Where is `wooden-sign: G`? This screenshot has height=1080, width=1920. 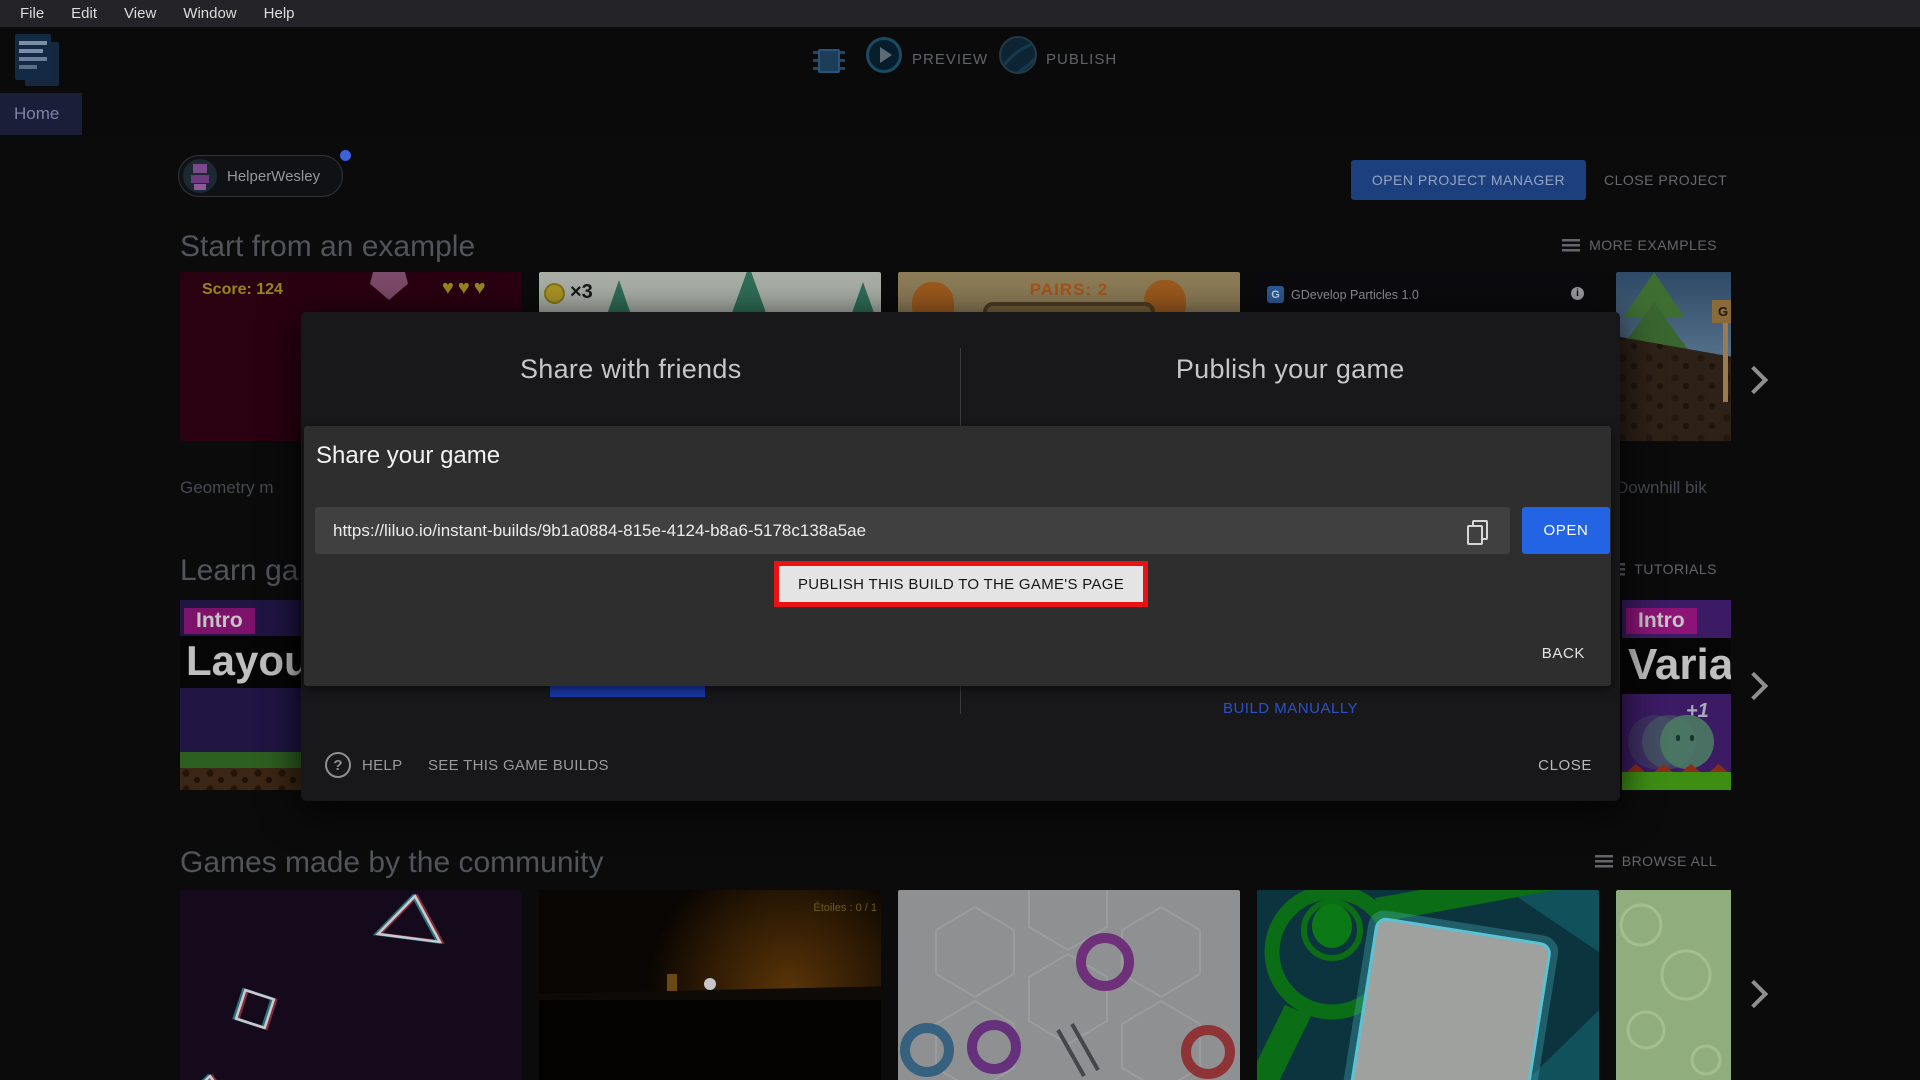
wooden-sign: G is located at coordinates (1721, 311).